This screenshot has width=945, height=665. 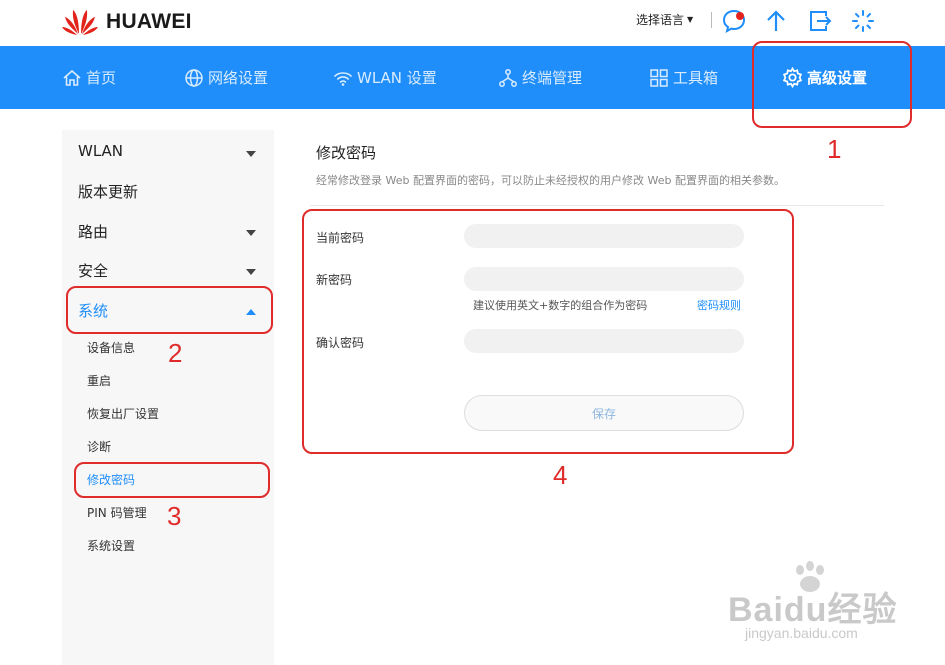 What do you see at coordinates (801, 633) in the screenshot?
I see `watermark-url: jingyan.baidu.com` at bounding box center [801, 633].